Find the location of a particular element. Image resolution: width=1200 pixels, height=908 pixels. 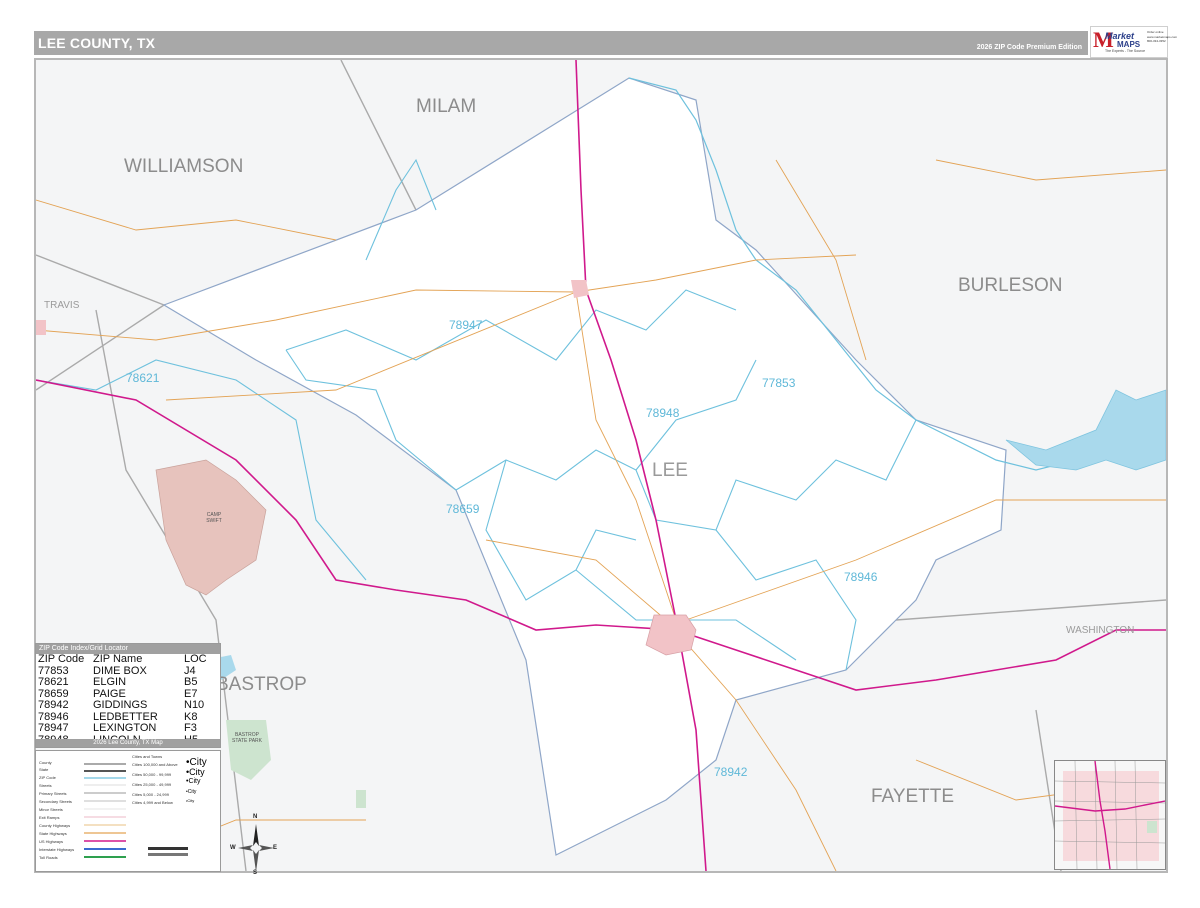

zip-label-78947: 78947 is located at coordinates (466, 325).